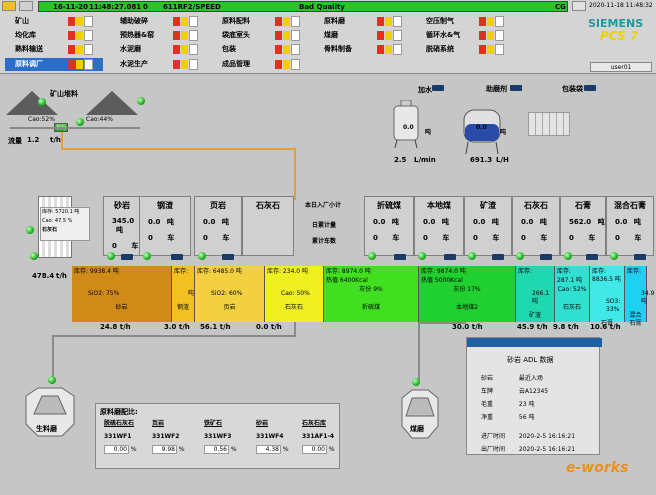 This screenshot has height=495, width=656. Describe the element at coordinates (439, 226) in the screenshot. I see `material-card: 本地煤 0.0 吨 0 车` at that location.